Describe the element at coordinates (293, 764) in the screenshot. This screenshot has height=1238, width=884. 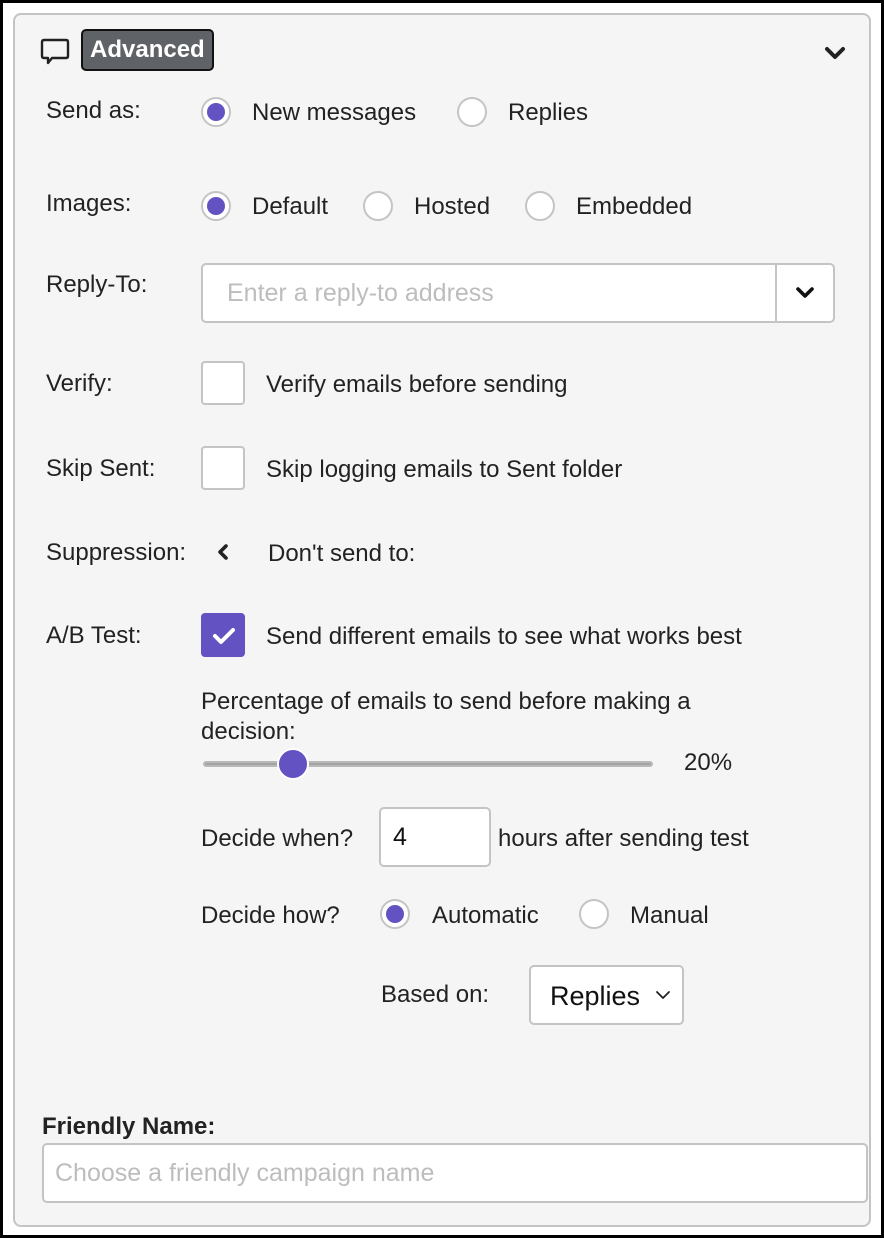
I see `percentage-slider-thumb` at that location.